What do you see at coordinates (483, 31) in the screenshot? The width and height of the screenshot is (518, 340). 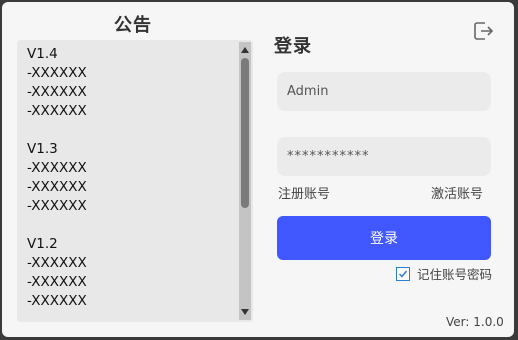 I see `exit-icon` at bounding box center [483, 31].